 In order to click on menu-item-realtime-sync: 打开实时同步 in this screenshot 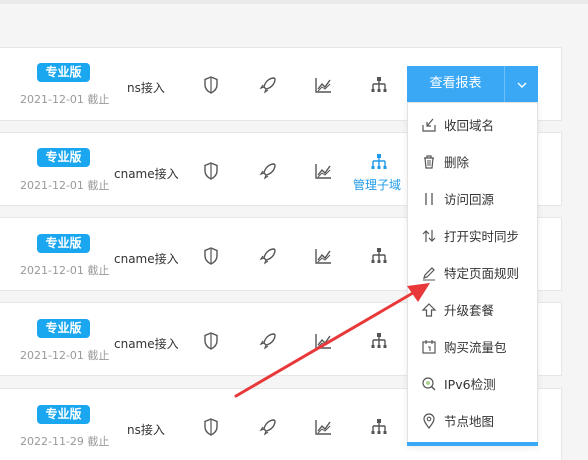, I will do `click(472, 235)`.